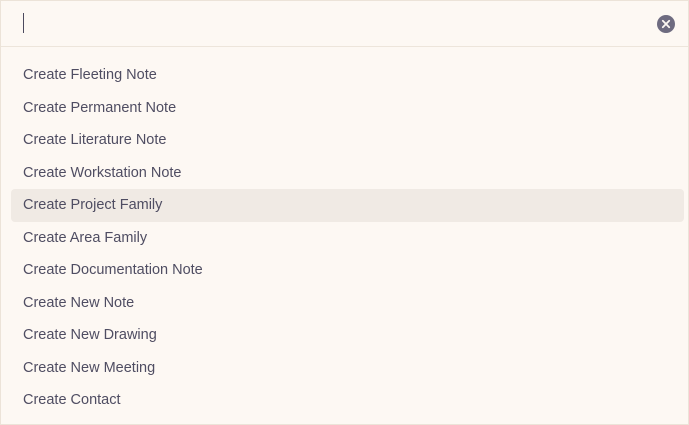 This screenshot has height=425, width=689. What do you see at coordinates (100, 107) in the screenshot?
I see `suggestion-item-label: Create Permanent Note` at bounding box center [100, 107].